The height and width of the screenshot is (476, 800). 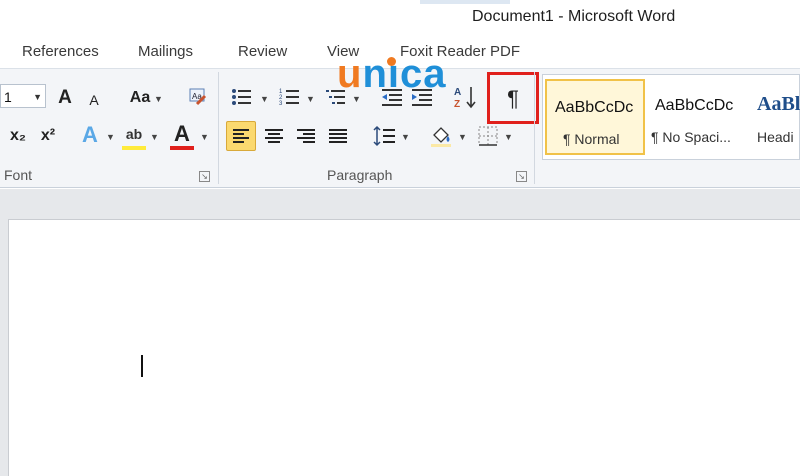 What do you see at coordinates (457, 92) in the screenshot?
I see `svg-text: A` at bounding box center [457, 92].